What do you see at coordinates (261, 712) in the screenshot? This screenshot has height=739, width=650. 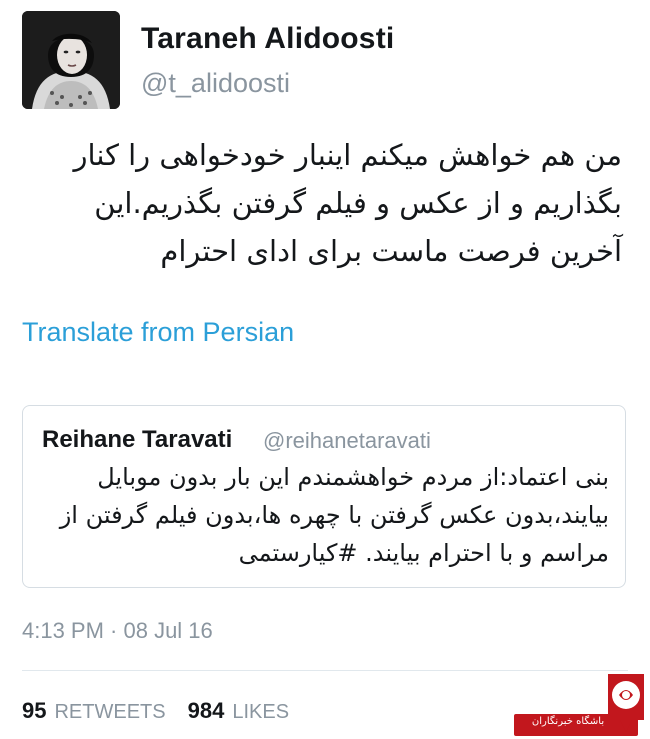 I see `likes-label: LIKES` at bounding box center [261, 712].